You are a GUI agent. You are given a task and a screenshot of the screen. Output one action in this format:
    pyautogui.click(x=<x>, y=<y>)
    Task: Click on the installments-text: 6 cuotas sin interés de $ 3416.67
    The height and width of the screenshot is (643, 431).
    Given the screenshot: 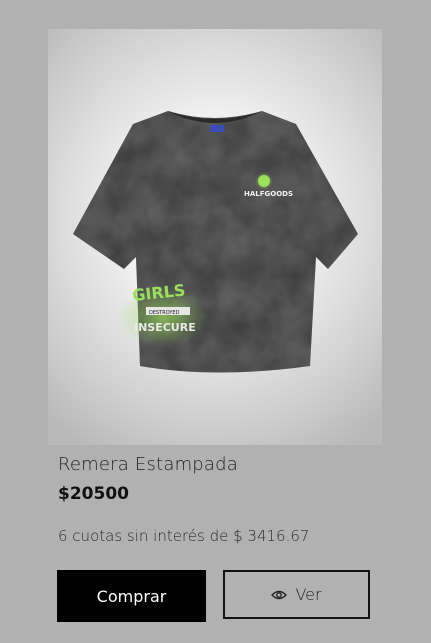 What is the action you would take?
    pyautogui.click(x=184, y=536)
    